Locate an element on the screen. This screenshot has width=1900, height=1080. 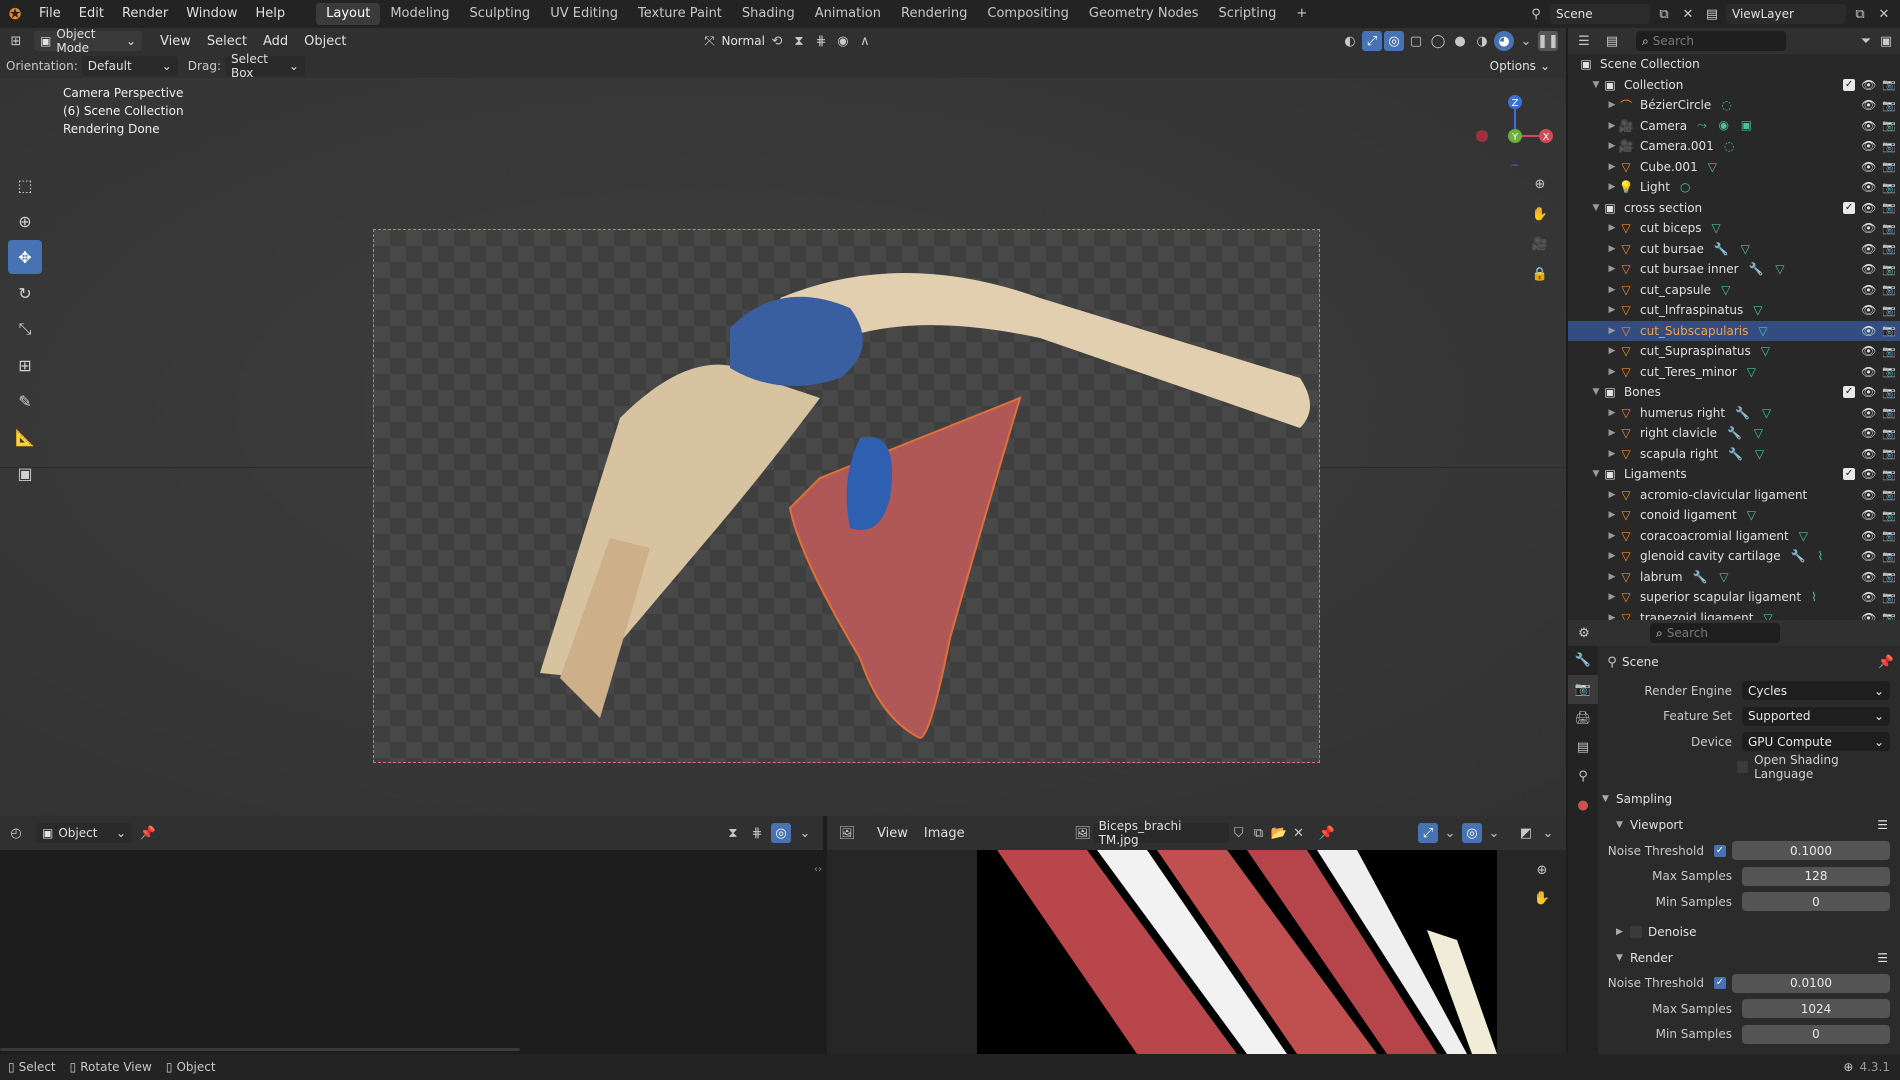
mode-dropdown: ▣ Object Mode ⌄ is located at coordinates (88, 41).